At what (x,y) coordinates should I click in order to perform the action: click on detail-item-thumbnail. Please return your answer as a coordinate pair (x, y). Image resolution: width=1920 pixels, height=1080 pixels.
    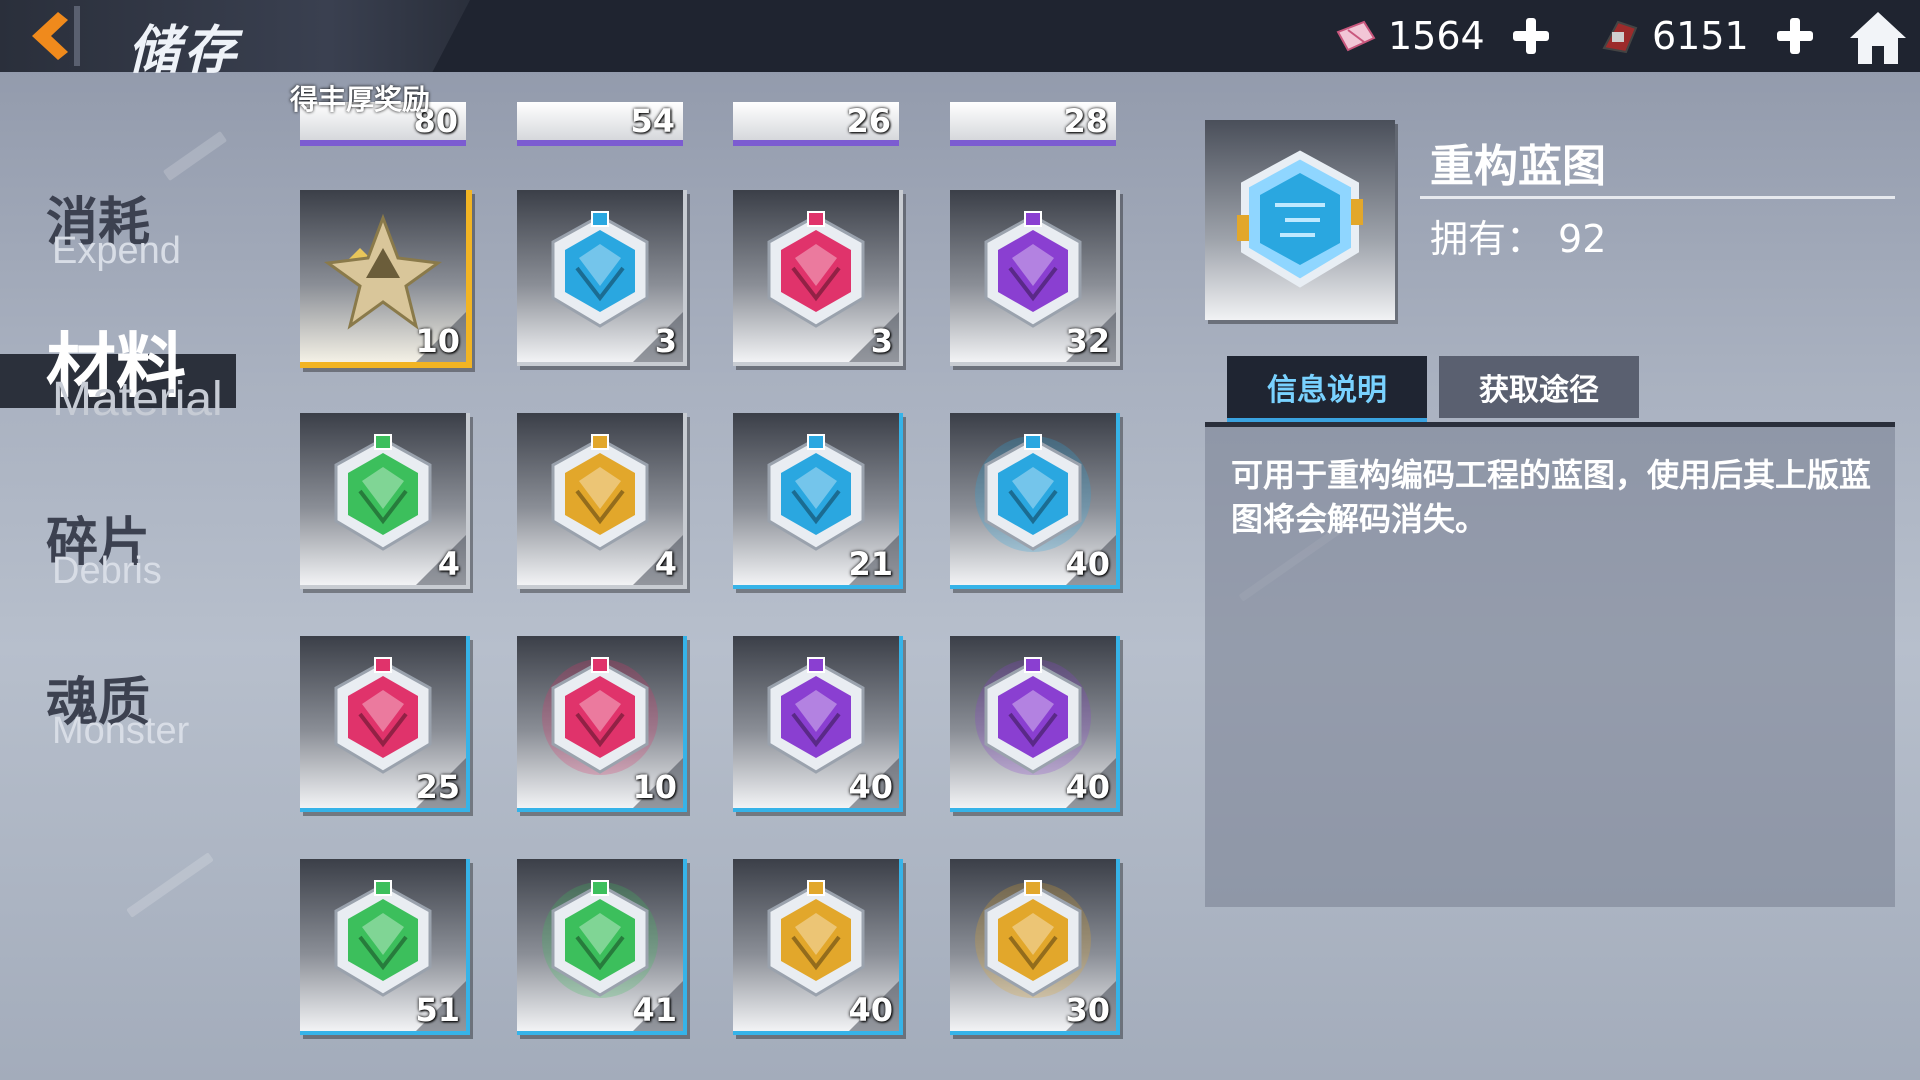
    Looking at the image, I should click on (1300, 220).